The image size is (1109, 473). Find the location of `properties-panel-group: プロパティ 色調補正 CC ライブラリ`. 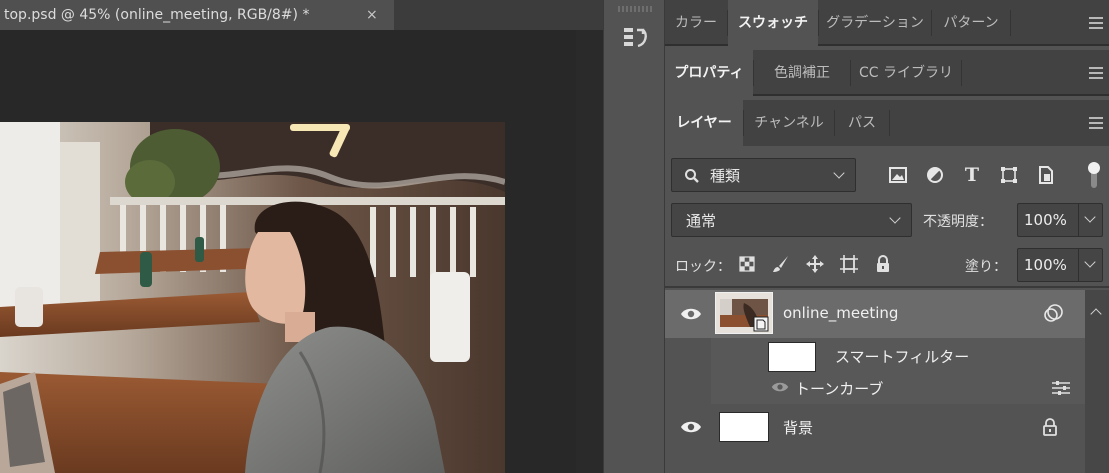

properties-panel-group: プロパティ 色調補正 CC ライブラリ is located at coordinates (887, 73).